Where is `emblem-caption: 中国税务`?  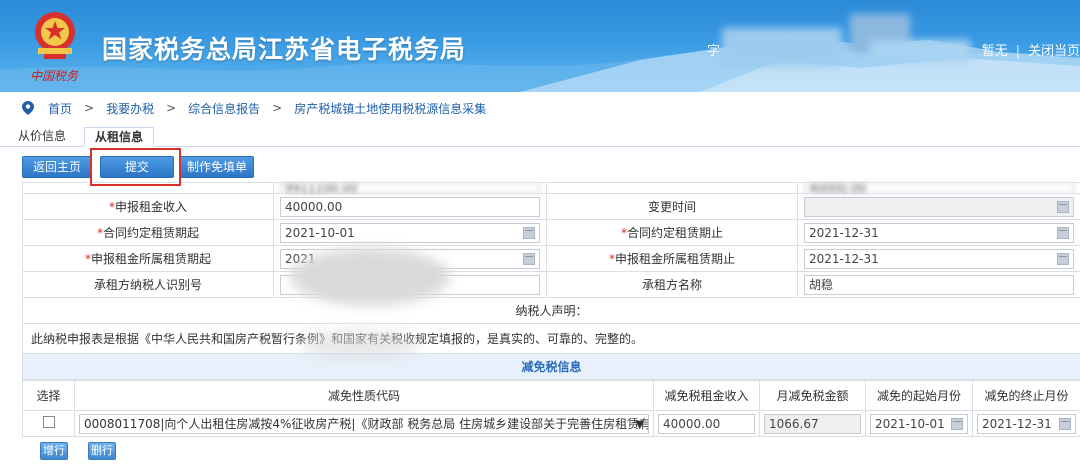
emblem-caption: 中国税务 is located at coordinates (54, 76).